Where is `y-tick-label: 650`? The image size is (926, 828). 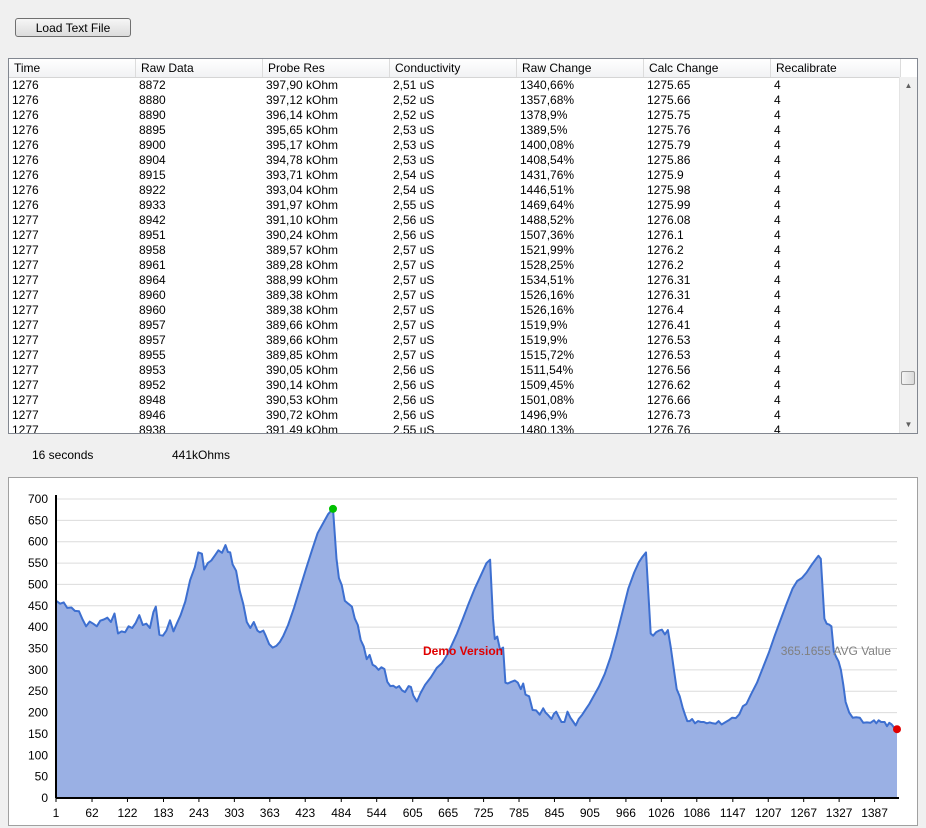
y-tick-label: 650 is located at coordinates (38, 520).